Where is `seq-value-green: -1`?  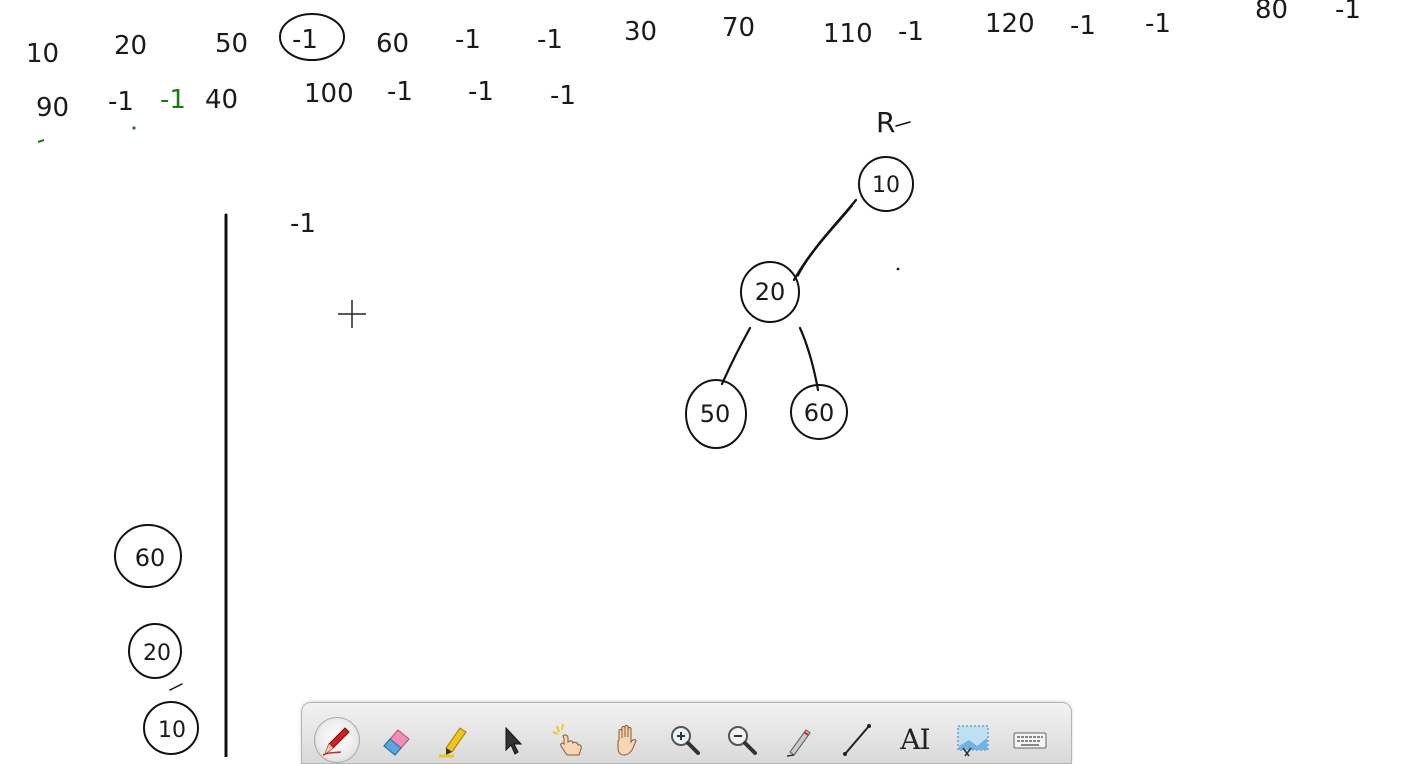 seq-value-green: -1 is located at coordinates (173, 100).